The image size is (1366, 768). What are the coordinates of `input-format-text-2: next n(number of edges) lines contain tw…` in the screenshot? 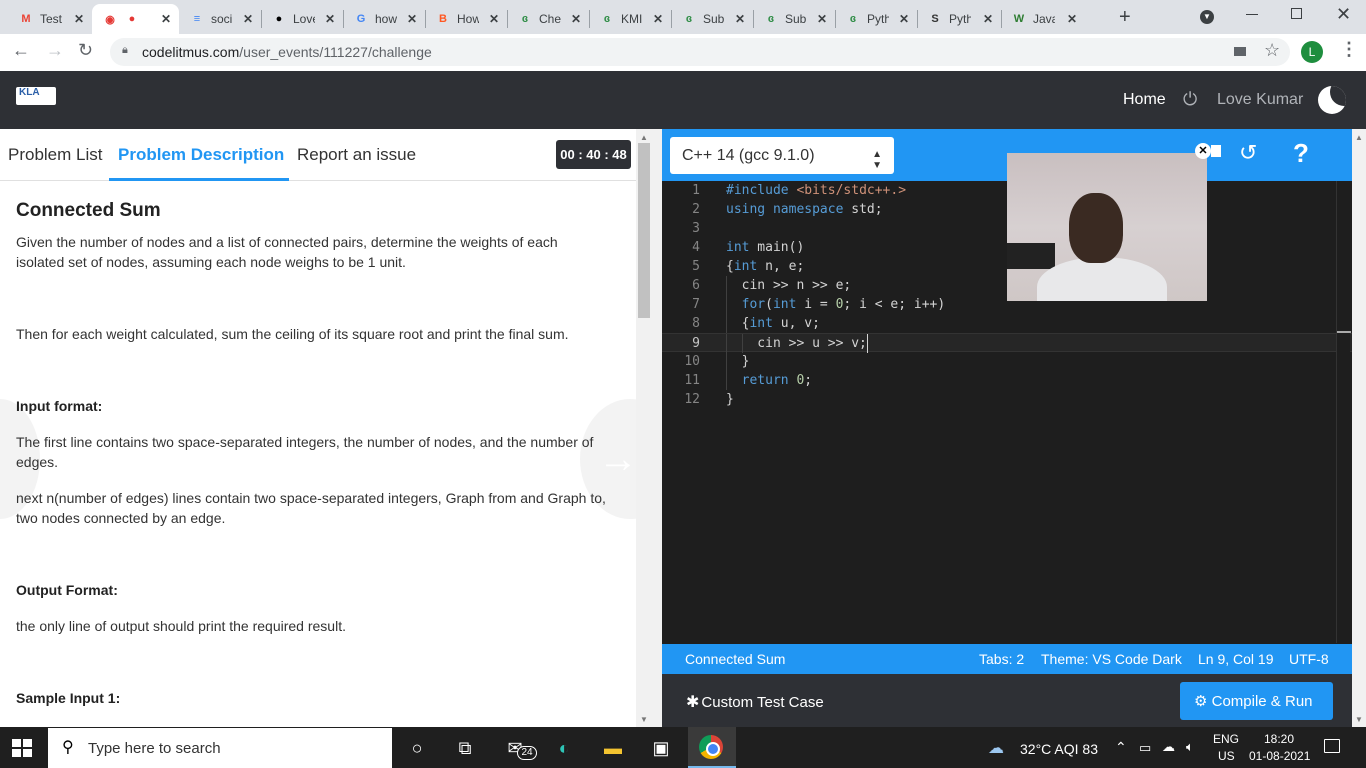 It's located at (311, 508).